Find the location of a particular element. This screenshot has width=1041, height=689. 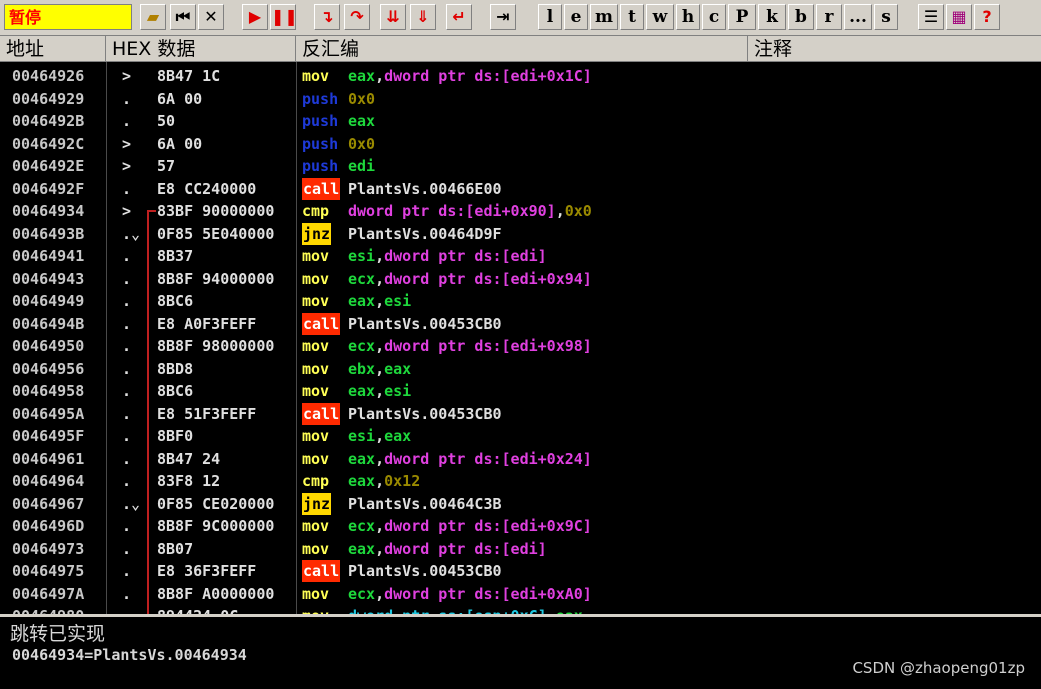

disasm-row: 00464929. 6A 00 push 0x0 is located at coordinates (520, 99).